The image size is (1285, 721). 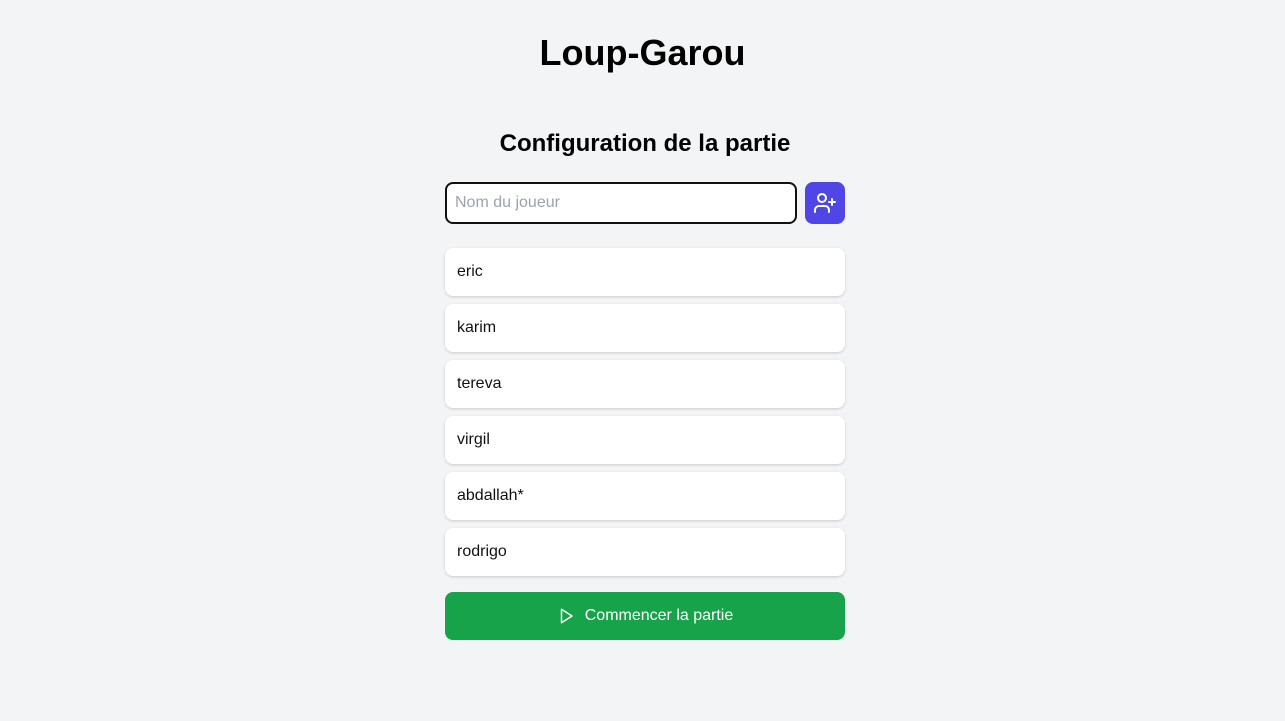 I want to click on play-icon, so click(x=566, y=616).